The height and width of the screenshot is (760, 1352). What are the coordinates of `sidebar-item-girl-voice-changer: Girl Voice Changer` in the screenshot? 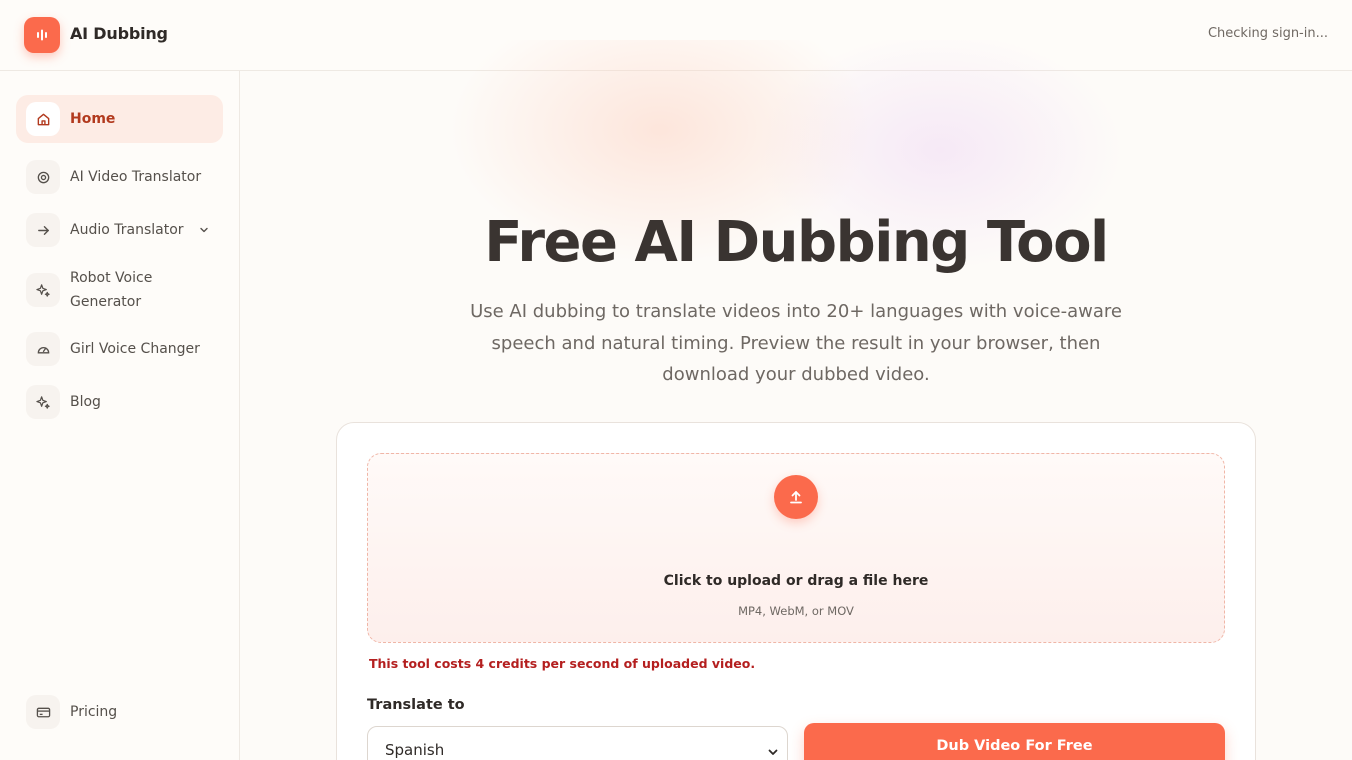 It's located at (119, 349).